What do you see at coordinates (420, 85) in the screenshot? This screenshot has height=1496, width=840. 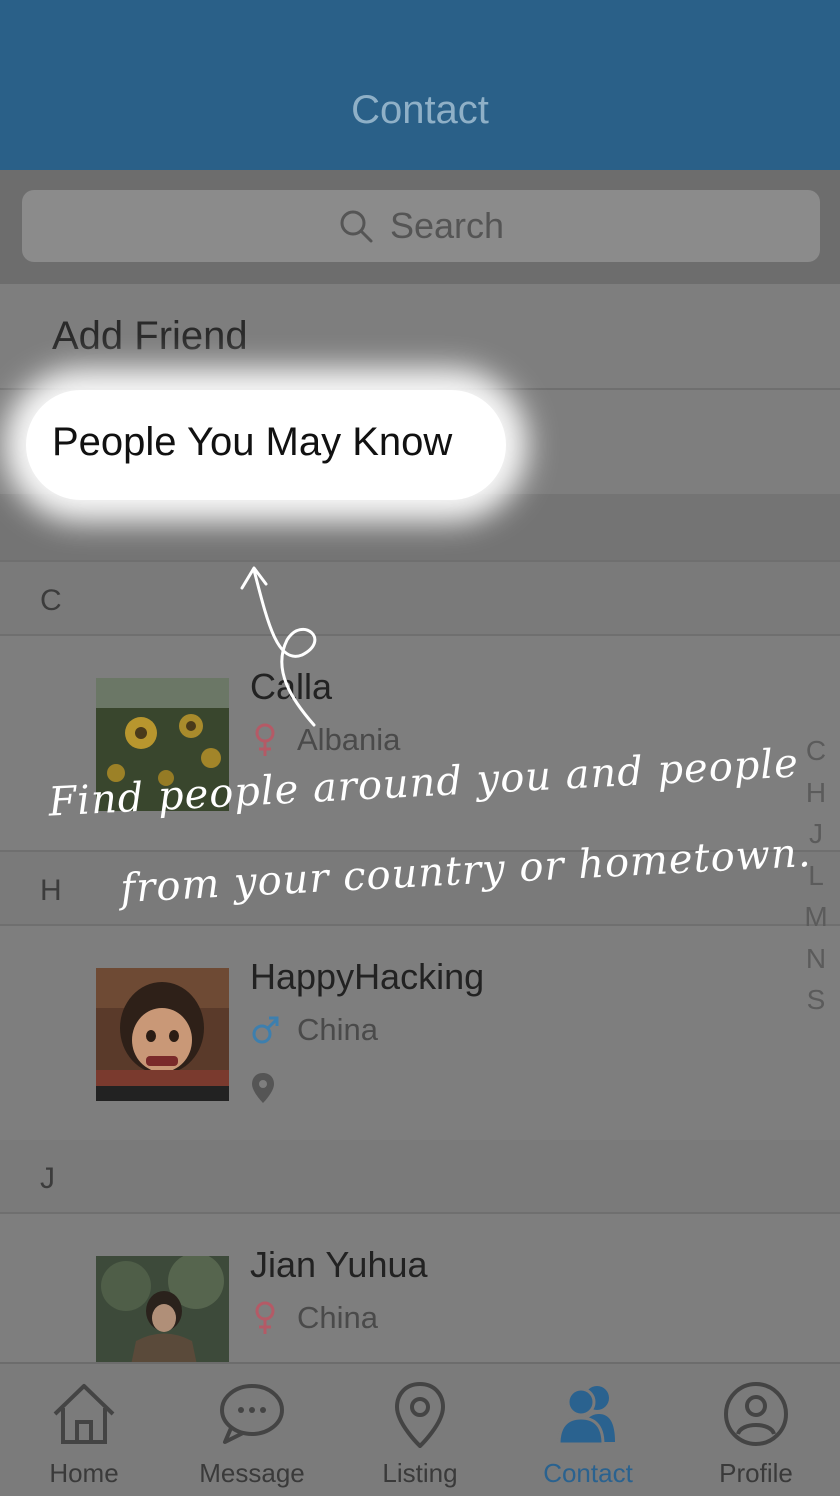 I see `nav-header: Contact` at bounding box center [420, 85].